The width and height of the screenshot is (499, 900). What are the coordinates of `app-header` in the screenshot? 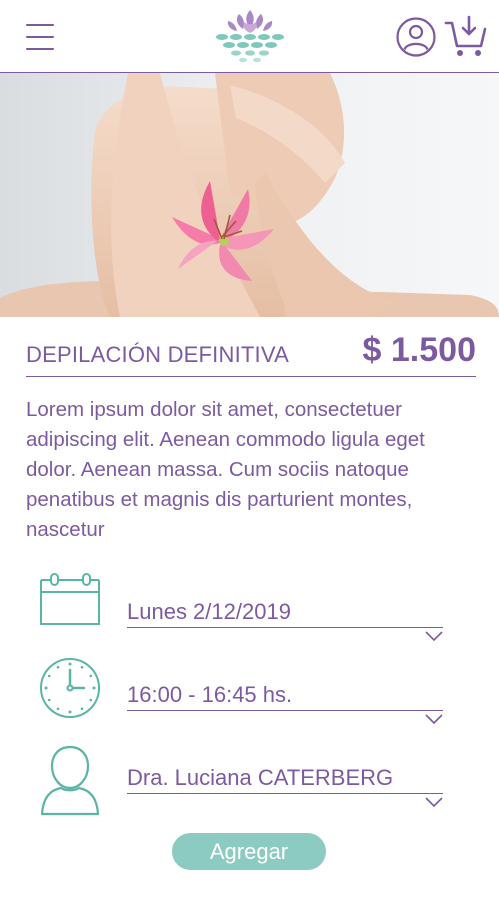 It's located at (249, 36).